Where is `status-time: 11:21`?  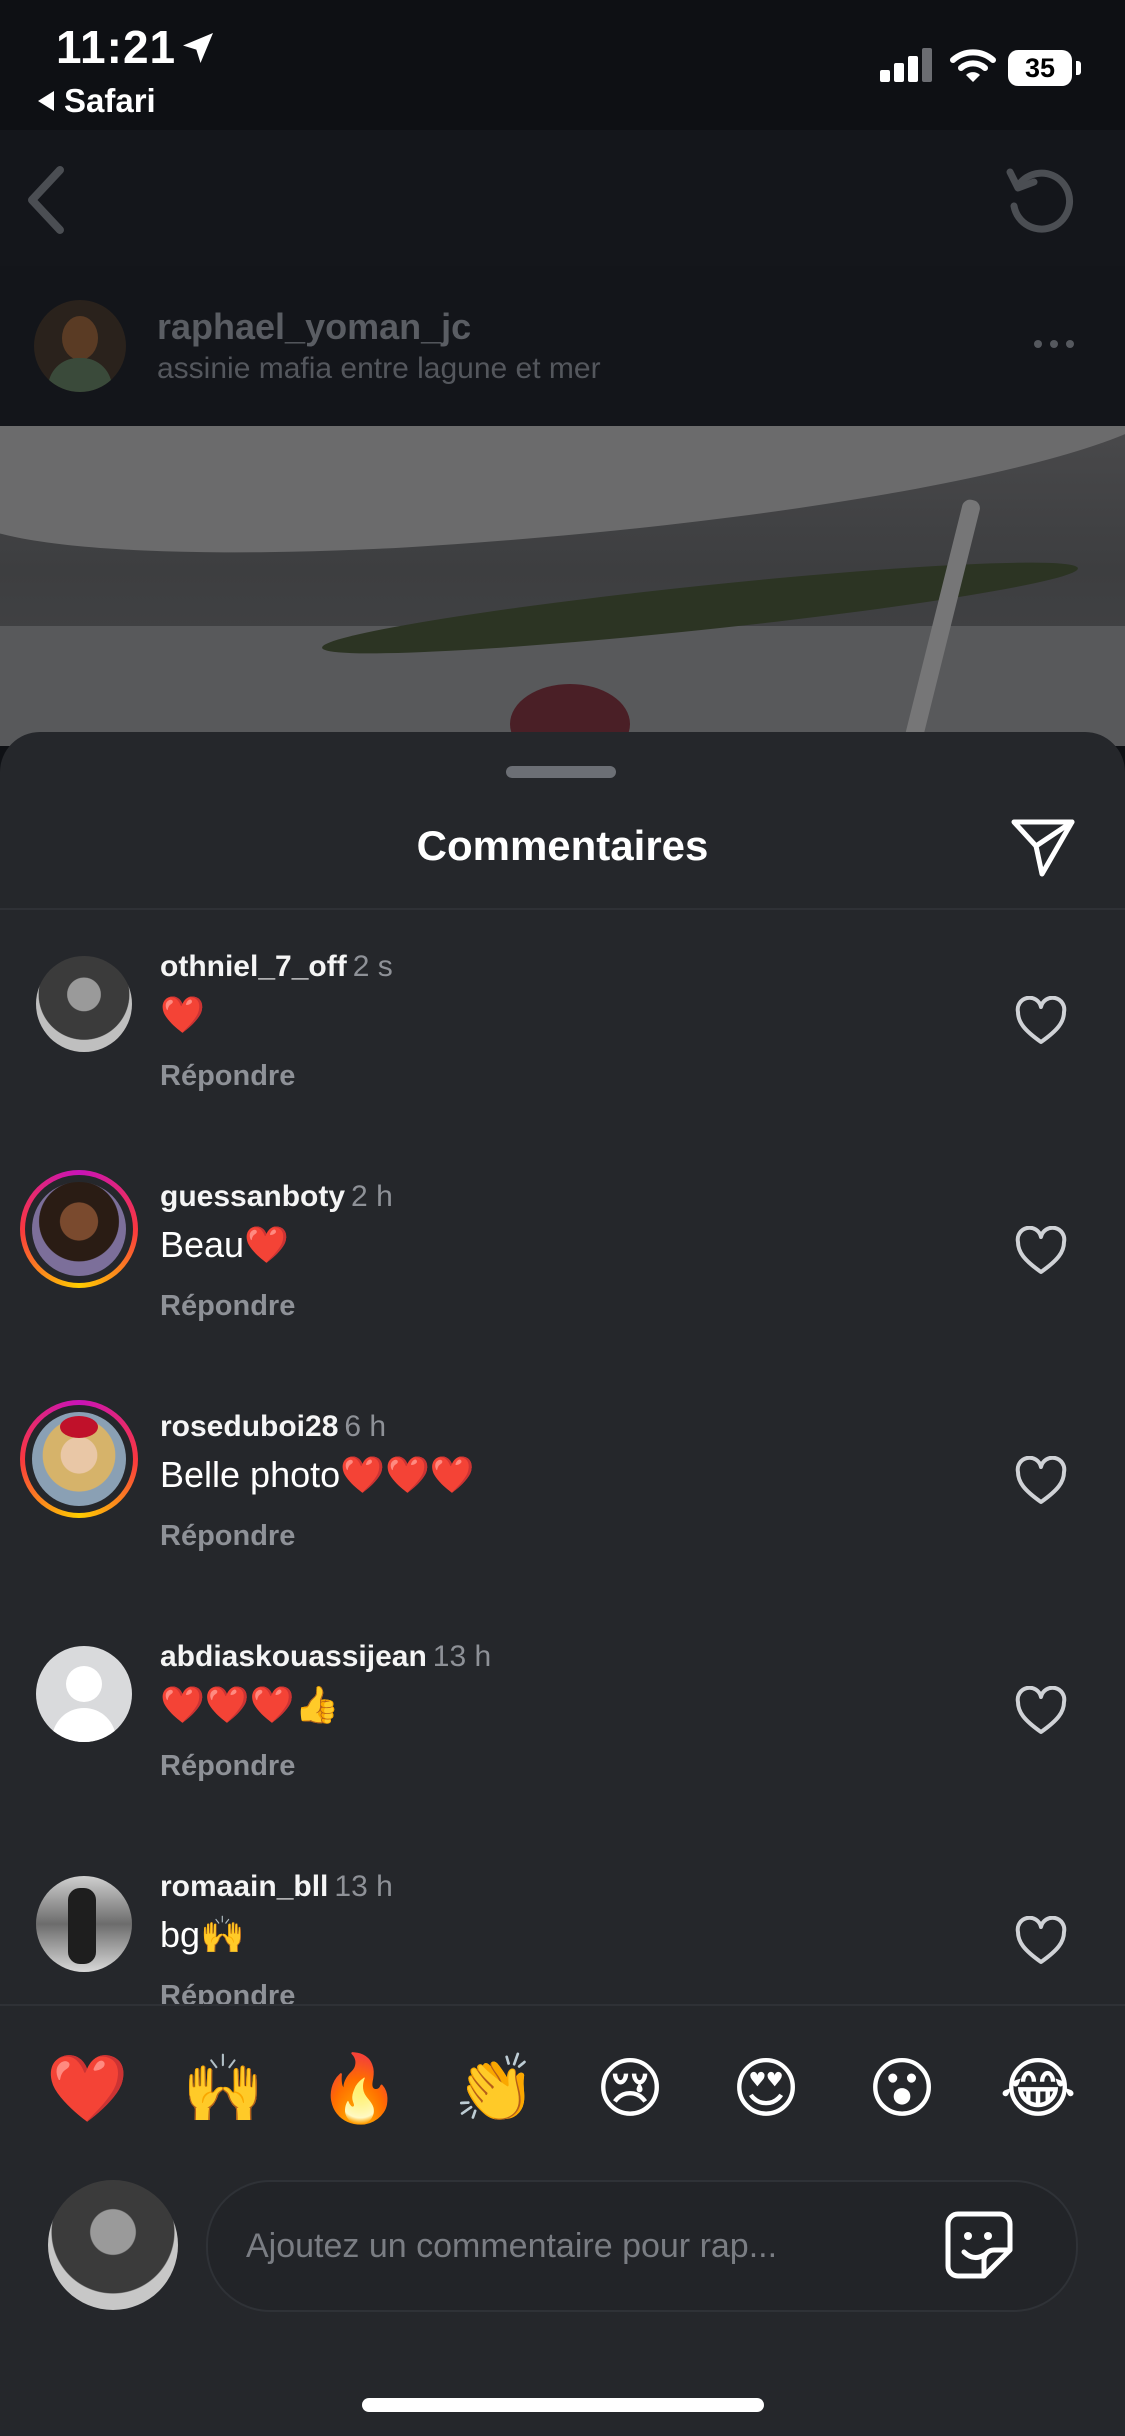 status-time: 11:21 is located at coordinates (116, 47).